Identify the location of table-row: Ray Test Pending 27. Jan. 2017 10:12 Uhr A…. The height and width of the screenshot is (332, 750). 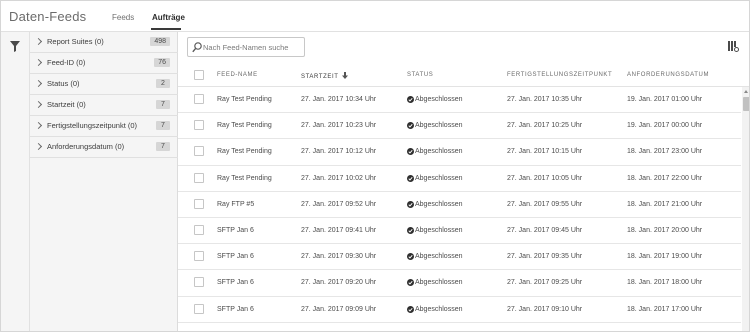
(459, 152).